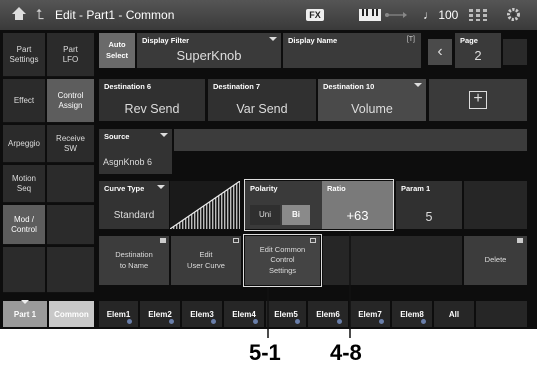 Image resolution: width=537 pixels, height=369 pixels. What do you see at coordinates (346, 352) in the screenshot?
I see `callout-label-right: 4-8` at bounding box center [346, 352].